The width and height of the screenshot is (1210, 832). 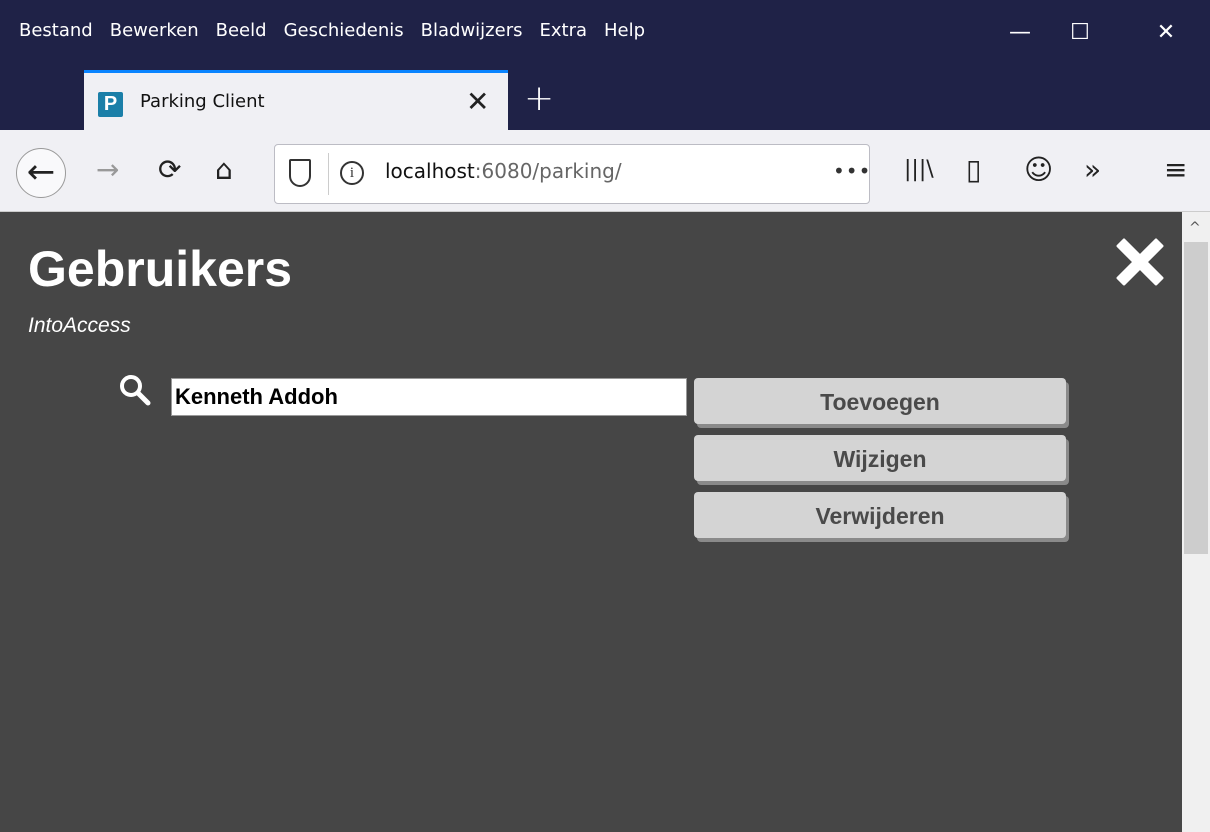 I want to click on back-button: ←, so click(x=41, y=173).